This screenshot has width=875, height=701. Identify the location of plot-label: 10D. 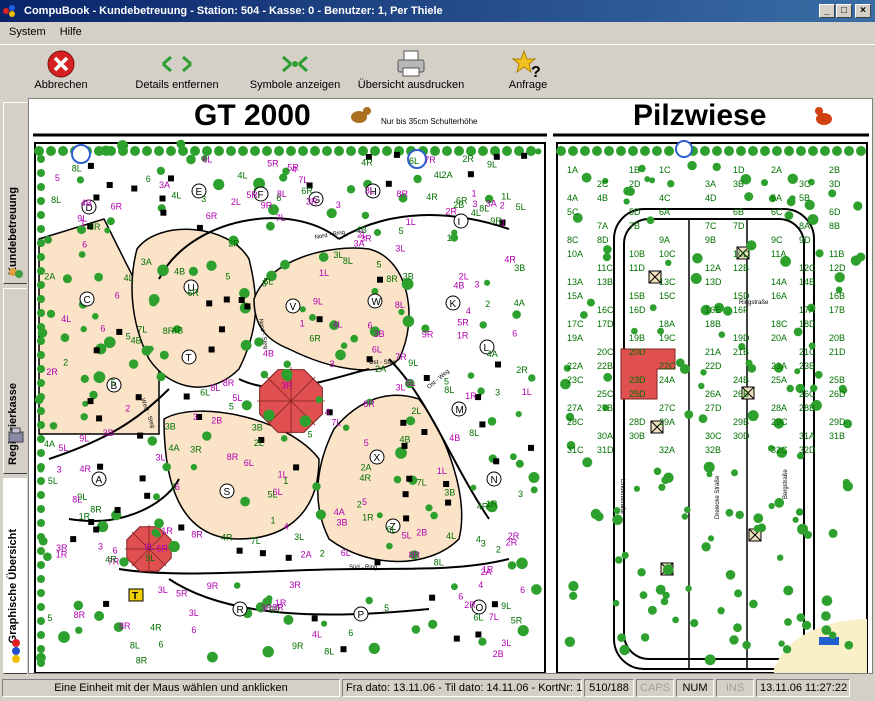
(741, 254).